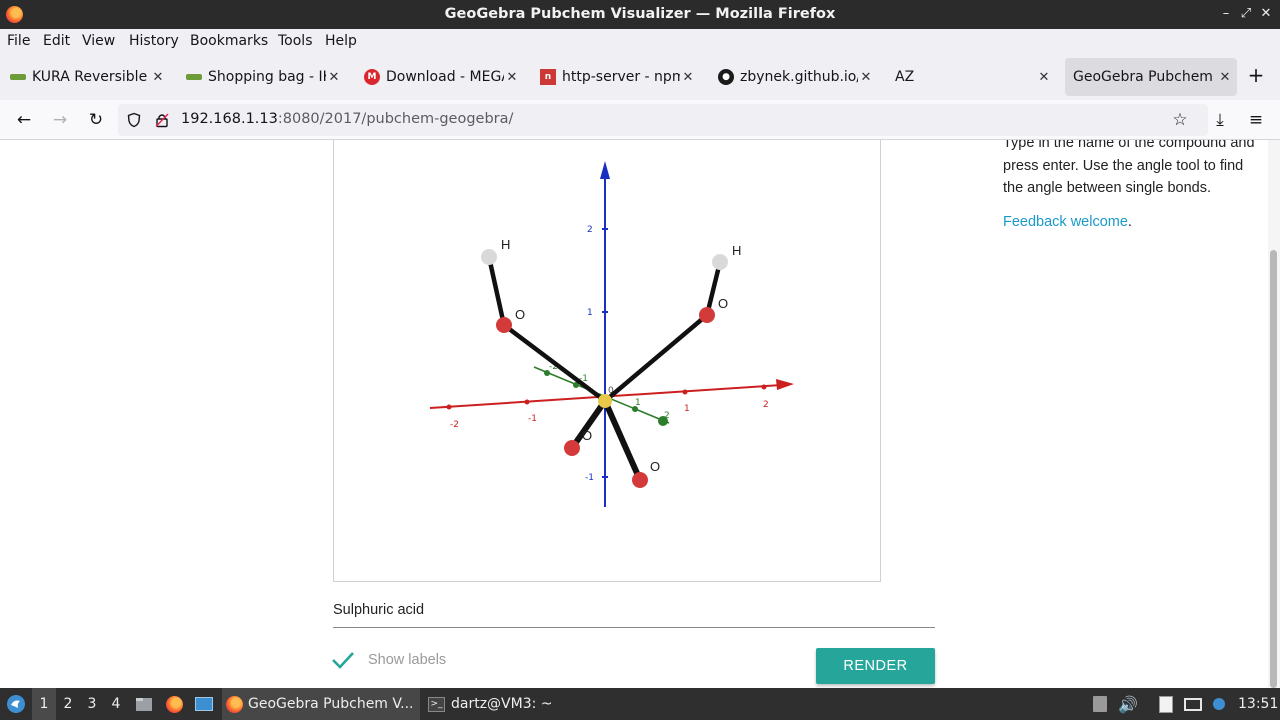 Image resolution: width=1280 pixels, height=720 pixels. What do you see at coordinates (1129, 222) in the screenshot?
I see `feedback-suffix: .` at bounding box center [1129, 222].